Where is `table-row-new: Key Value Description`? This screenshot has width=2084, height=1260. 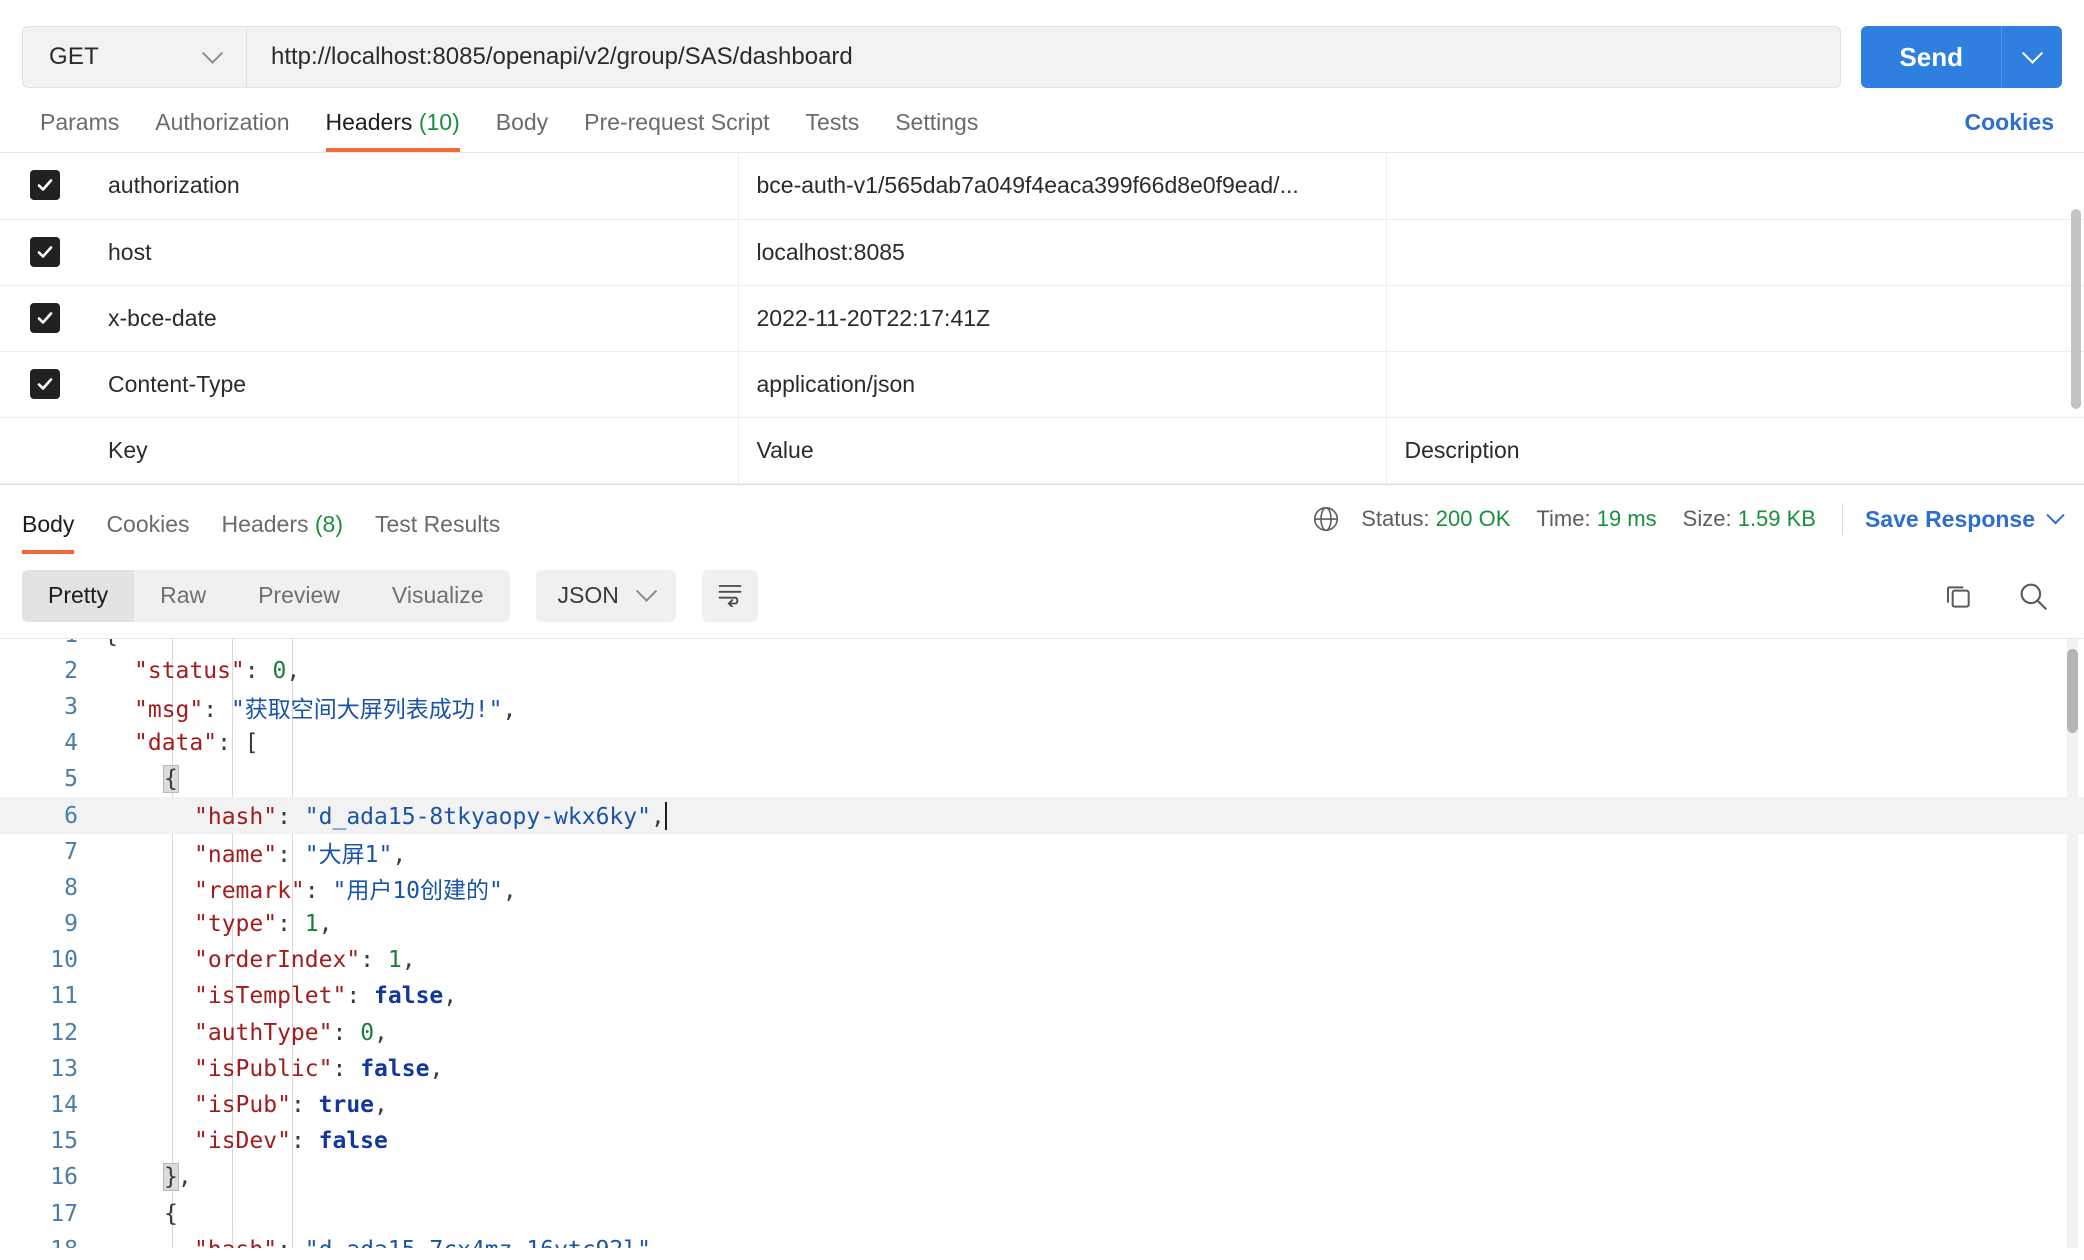 table-row-new: Key Value Description is located at coordinates (1042, 450).